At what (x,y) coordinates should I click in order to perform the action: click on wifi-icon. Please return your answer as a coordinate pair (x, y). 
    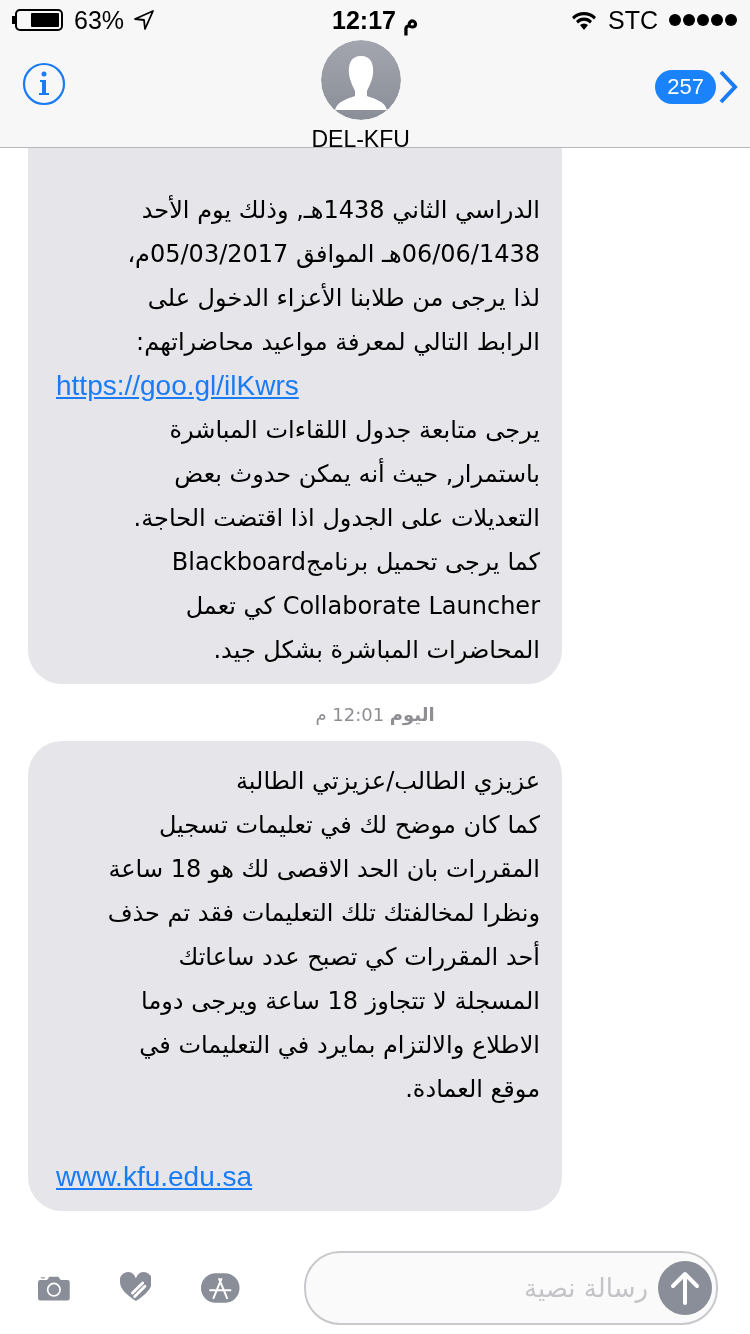
    Looking at the image, I should click on (584, 20).